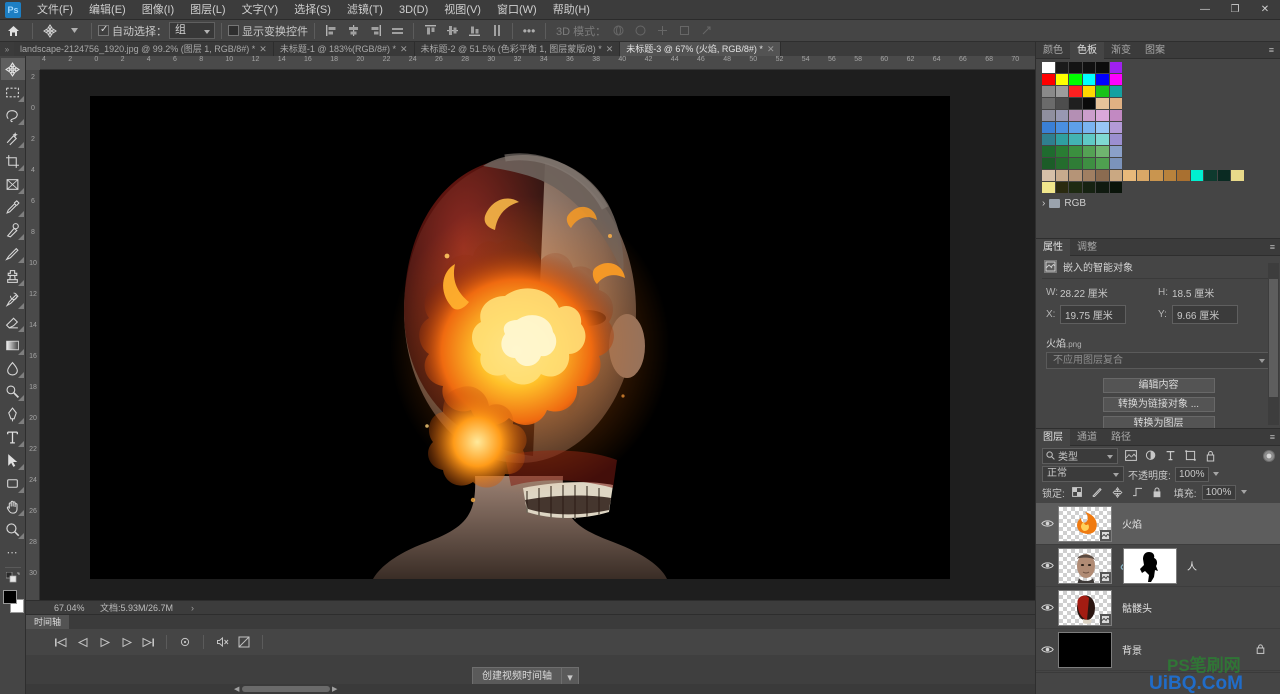  I want to click on align-center-h-icon, so click(353, 31).